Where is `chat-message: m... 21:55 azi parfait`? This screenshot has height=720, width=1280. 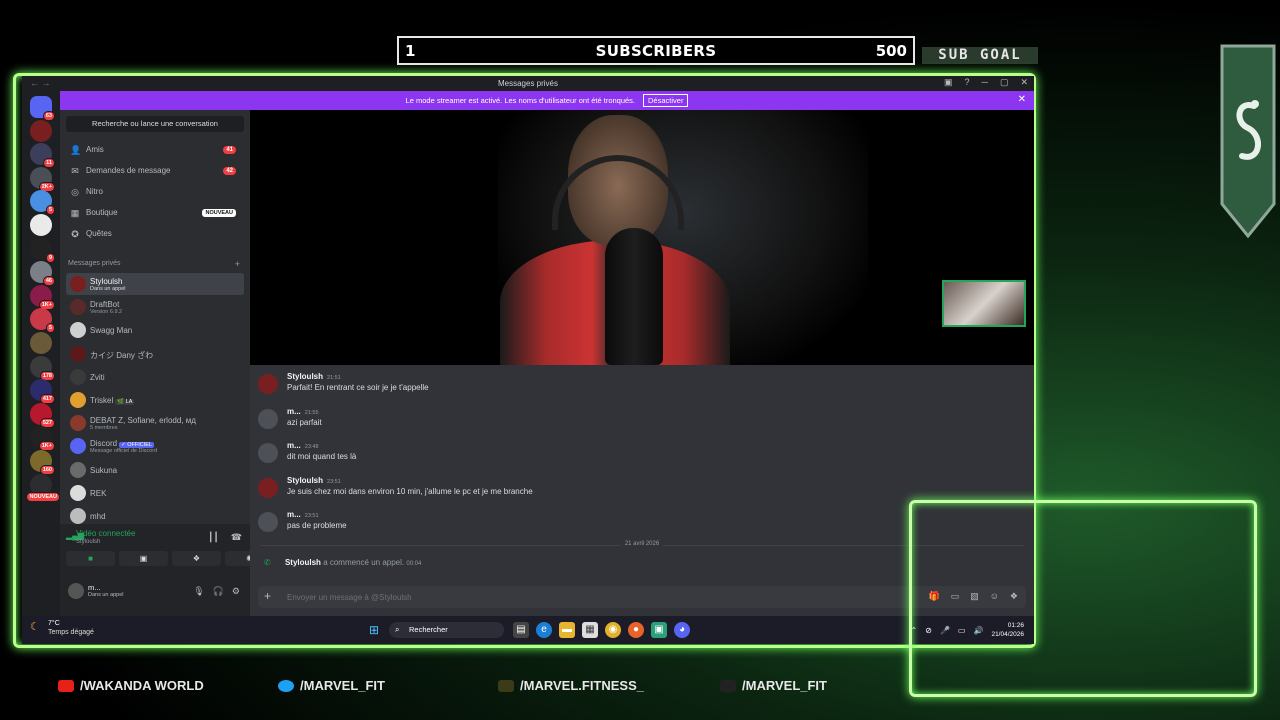 chat-message: m... 21:55 azi parfait is located at coordinates (628, 421).